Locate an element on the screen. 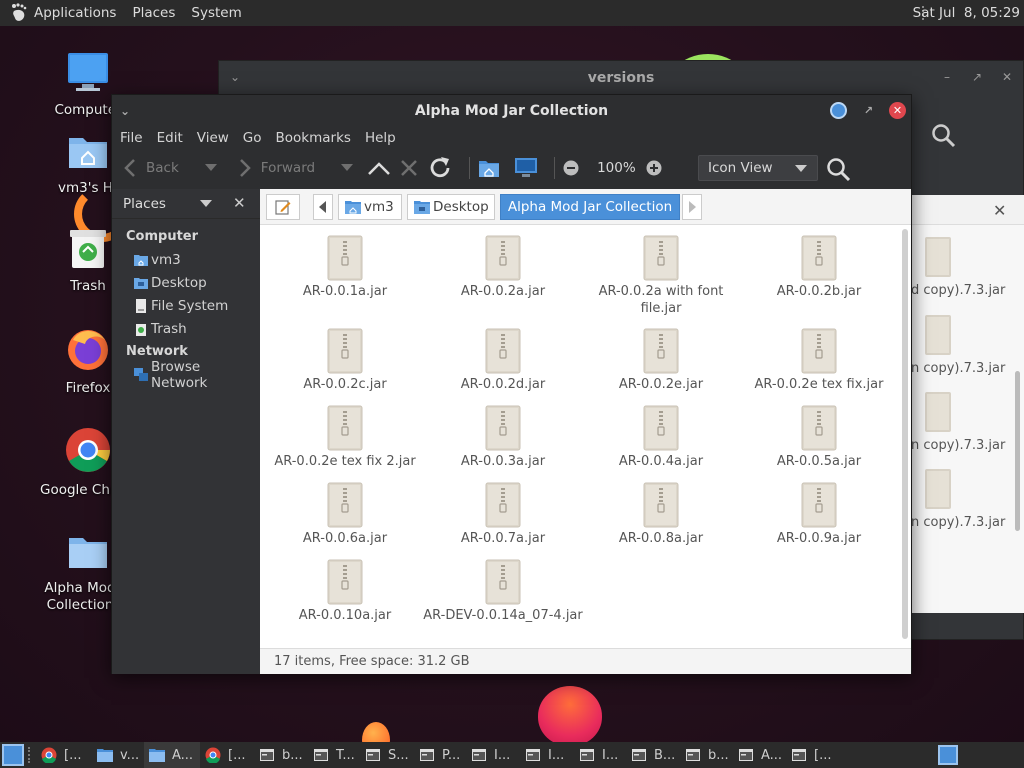  back-button: Back is located at coordinates (150, 168).